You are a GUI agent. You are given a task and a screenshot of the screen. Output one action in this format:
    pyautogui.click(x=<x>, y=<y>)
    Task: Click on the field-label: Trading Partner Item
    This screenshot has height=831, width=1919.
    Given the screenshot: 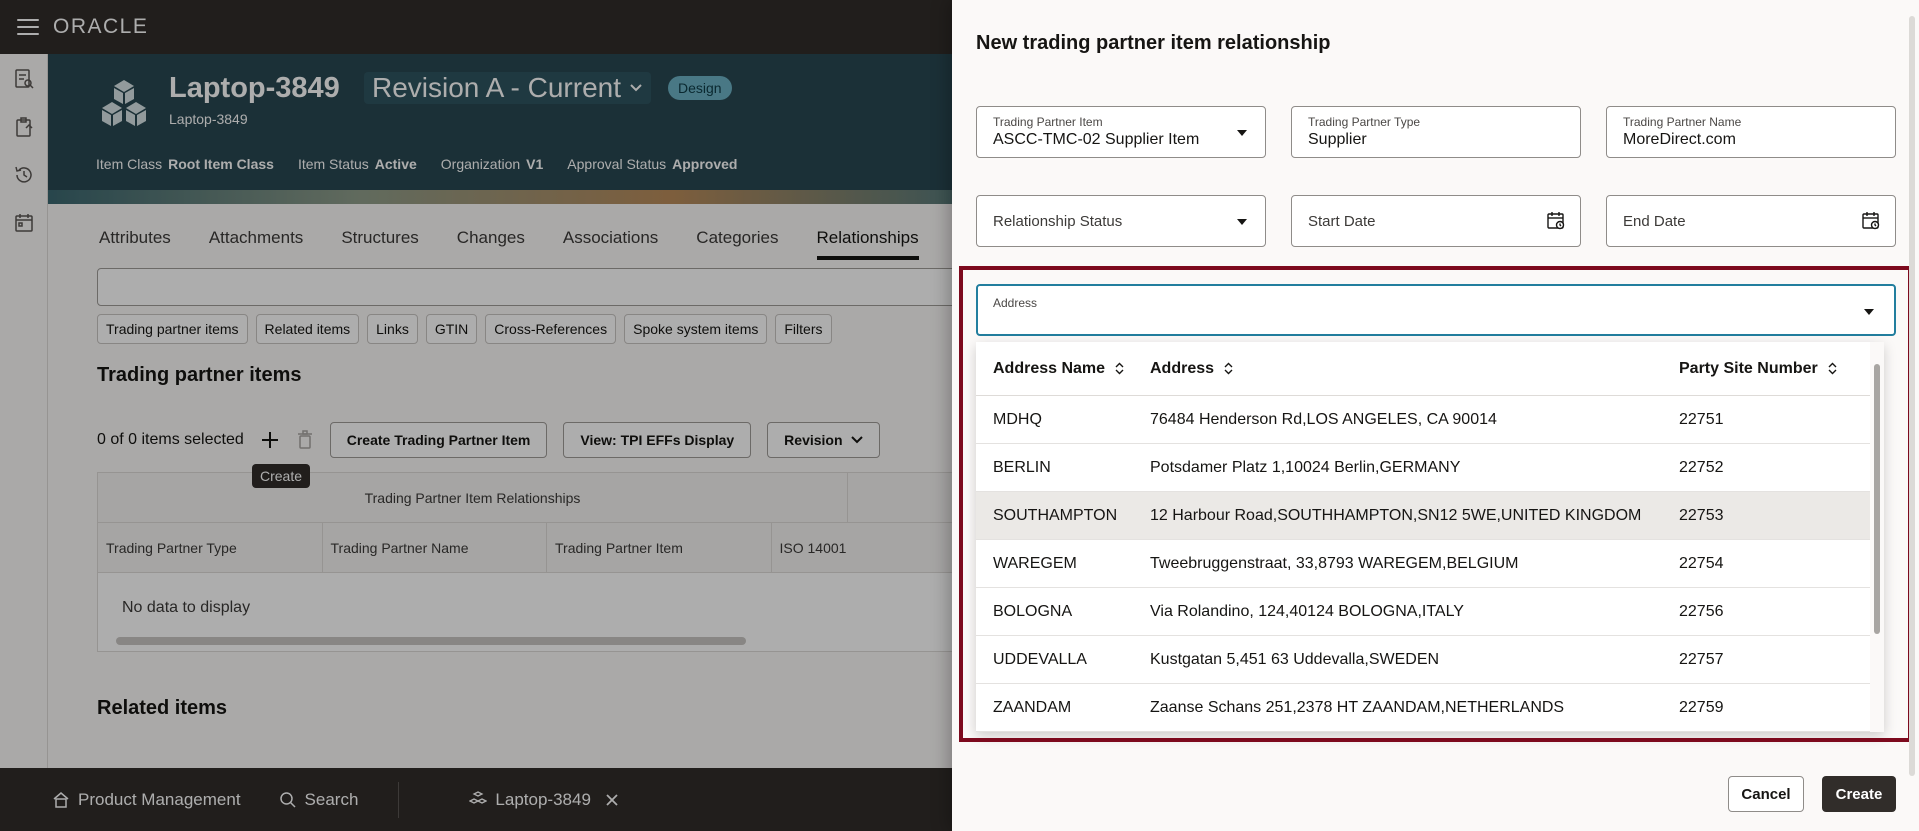 What is the action you would take?
    pyautogui.click(x=1048, y=122)
    